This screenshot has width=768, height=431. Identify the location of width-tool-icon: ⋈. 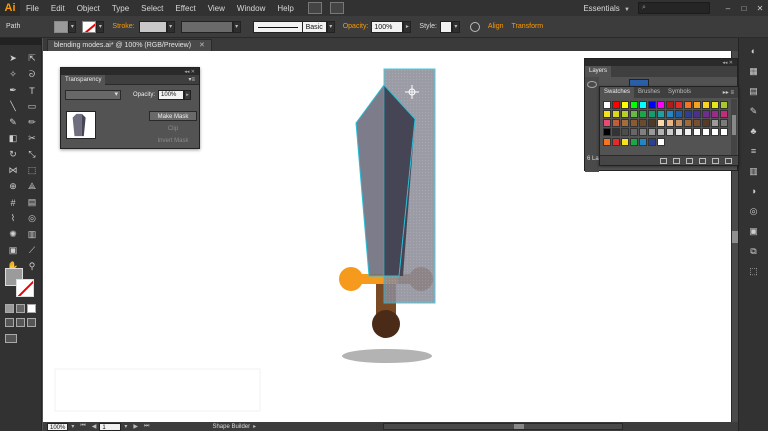
(13, 170).